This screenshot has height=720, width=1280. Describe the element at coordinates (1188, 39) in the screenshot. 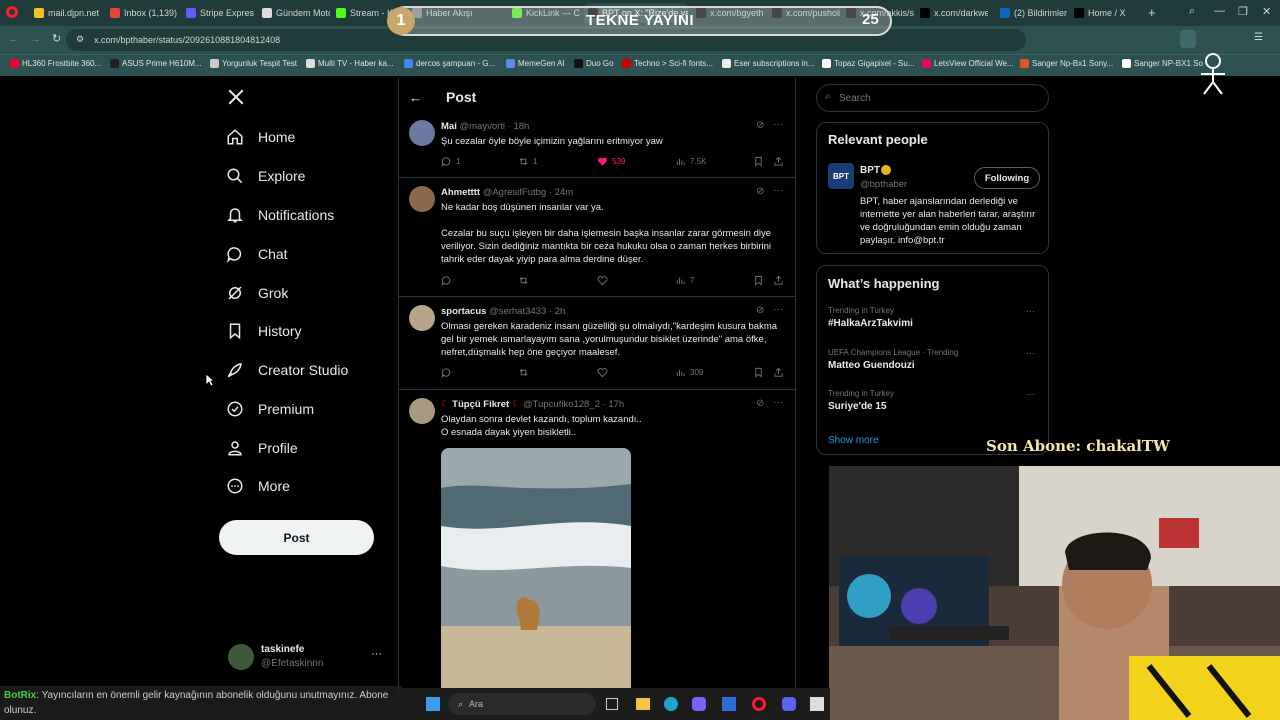

I see `extension-icon` at that location.